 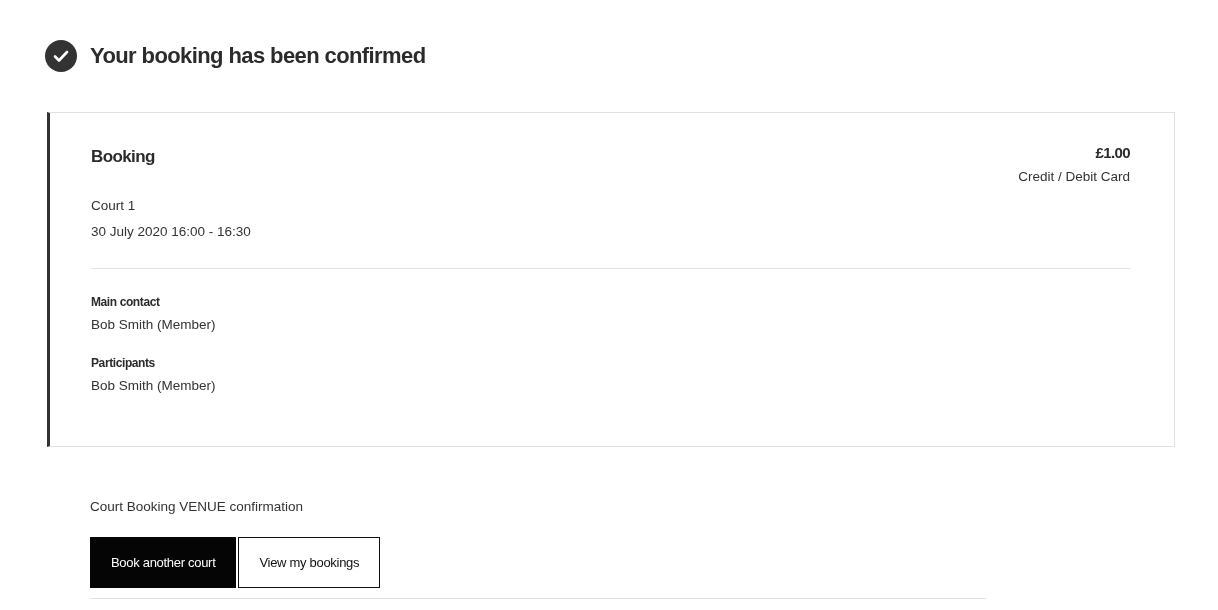 What do you see at coordinates (61, 56) in the screenshot?
I see `check-circle-icon` at bounding box center [61, 56].